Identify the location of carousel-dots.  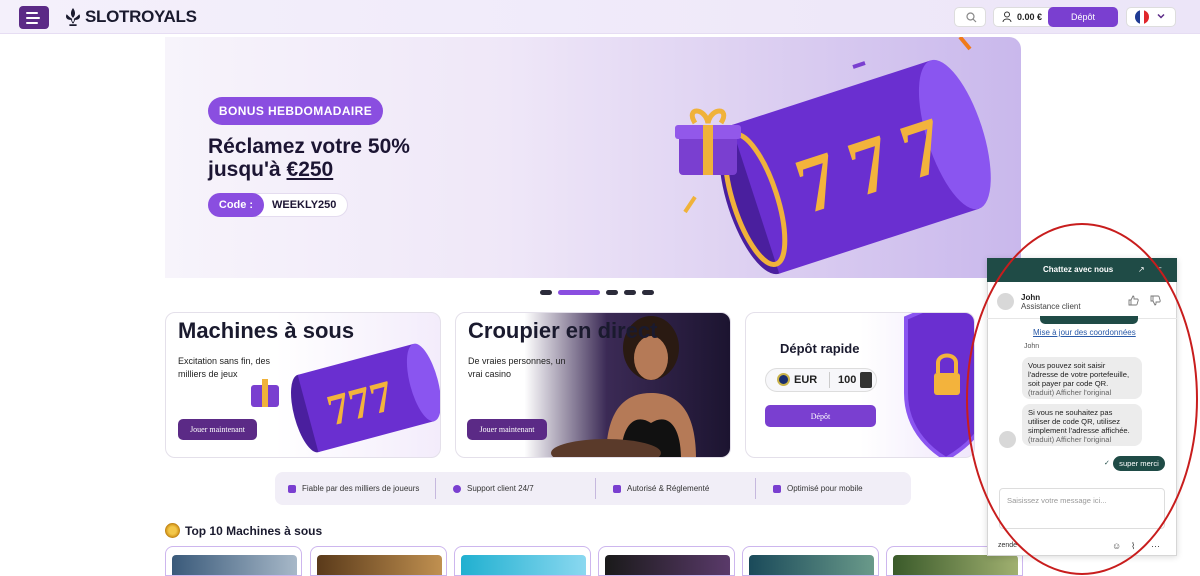
(597, 292).